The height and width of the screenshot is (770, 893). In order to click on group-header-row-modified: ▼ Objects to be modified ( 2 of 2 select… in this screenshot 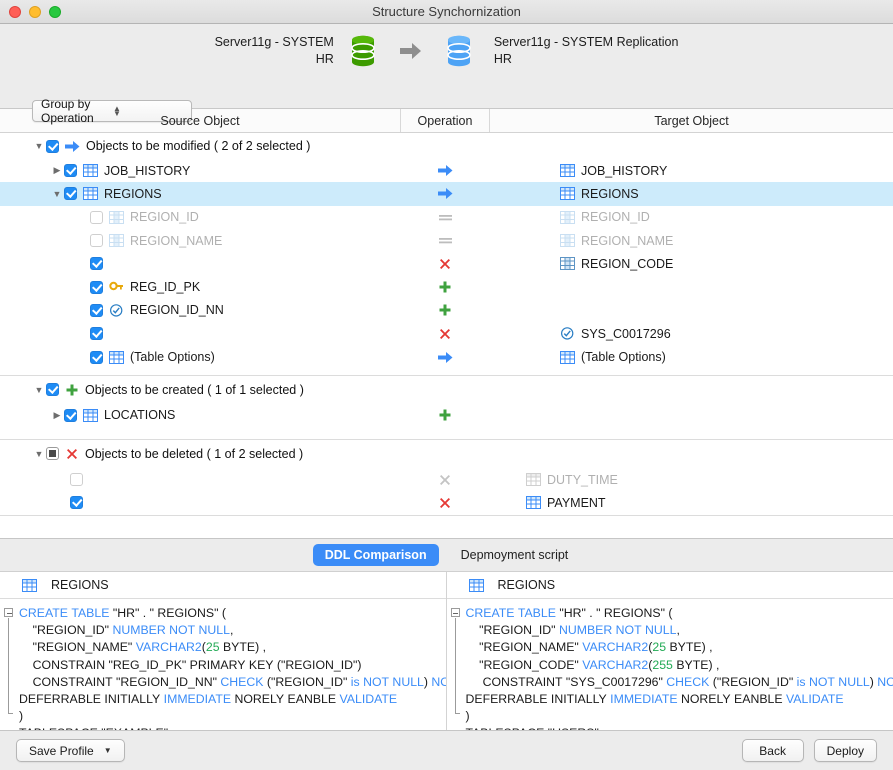, I will do `click(446, 146)`.